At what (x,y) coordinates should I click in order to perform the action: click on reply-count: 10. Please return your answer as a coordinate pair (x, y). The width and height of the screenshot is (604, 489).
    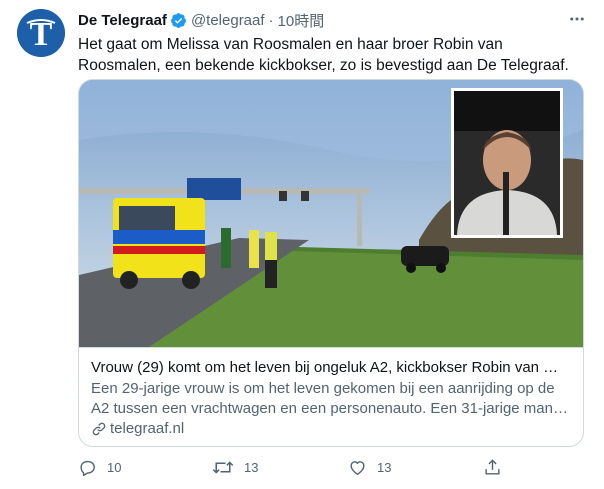
    Looking at the image, I should click on (114, 467).